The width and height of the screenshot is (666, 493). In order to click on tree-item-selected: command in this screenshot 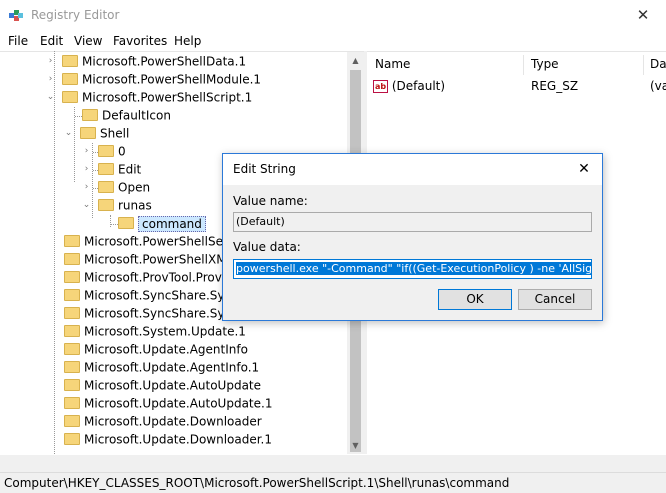, I will do `click(162, 223)`.